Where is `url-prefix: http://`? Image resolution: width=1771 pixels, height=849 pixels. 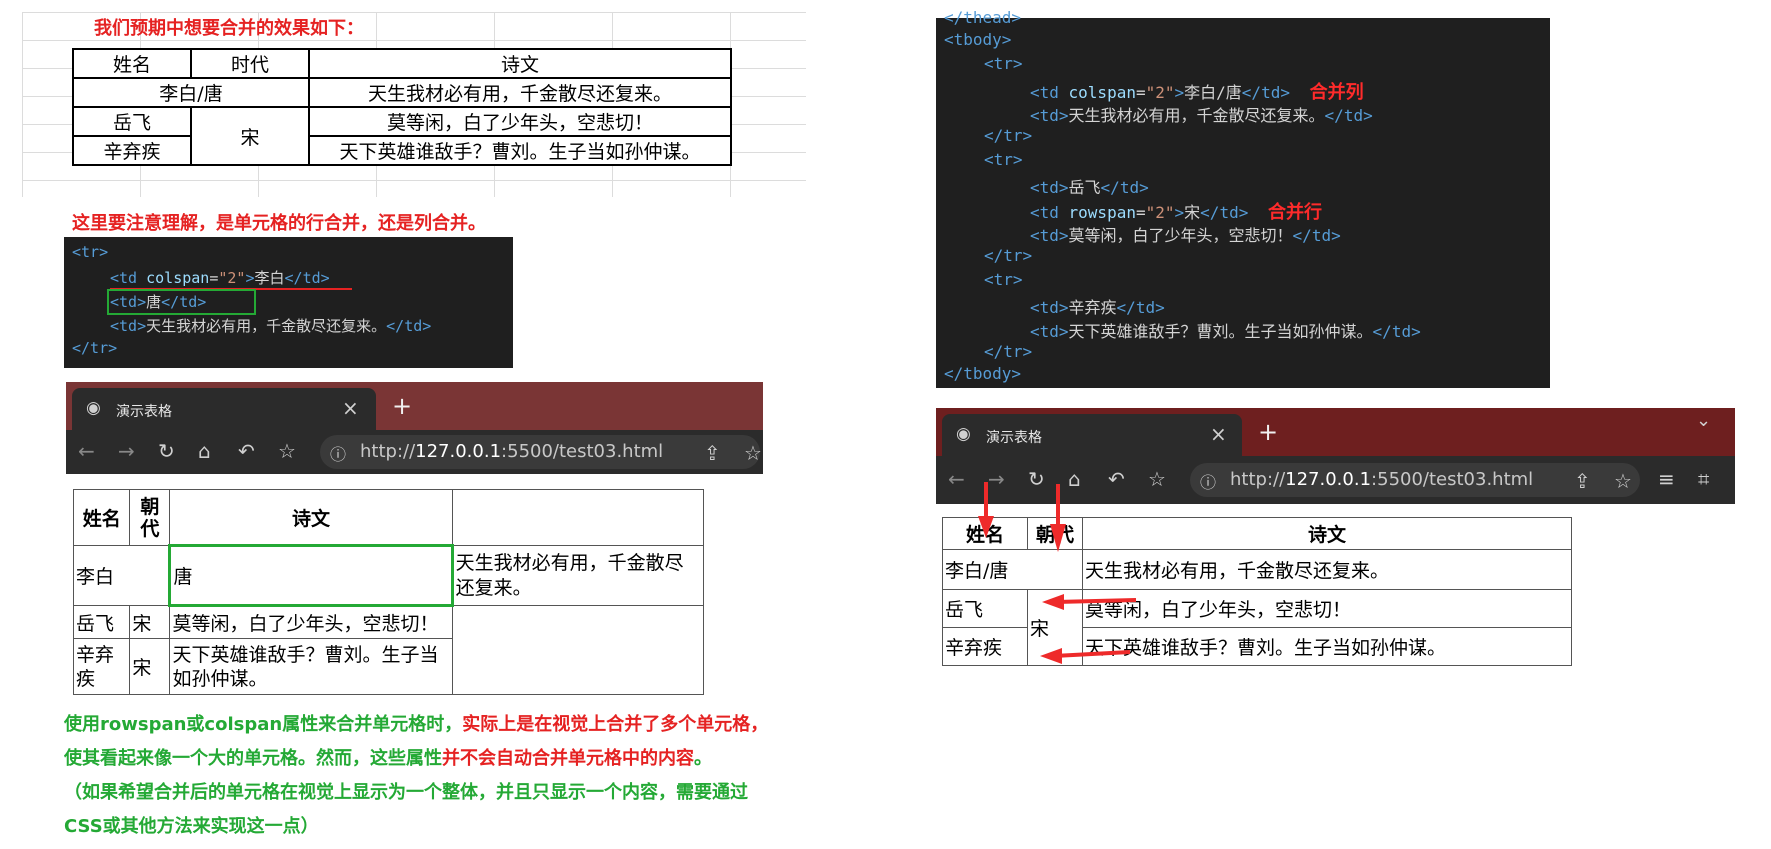
url-prefix: http:// is located at coordinates (1258, 479).